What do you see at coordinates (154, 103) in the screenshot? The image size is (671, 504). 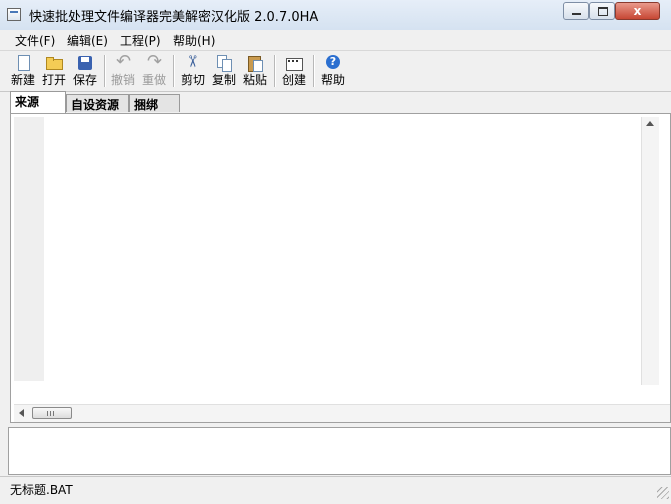 I see `tab-bundle: 捆绑` at bounding box center [154, 103].